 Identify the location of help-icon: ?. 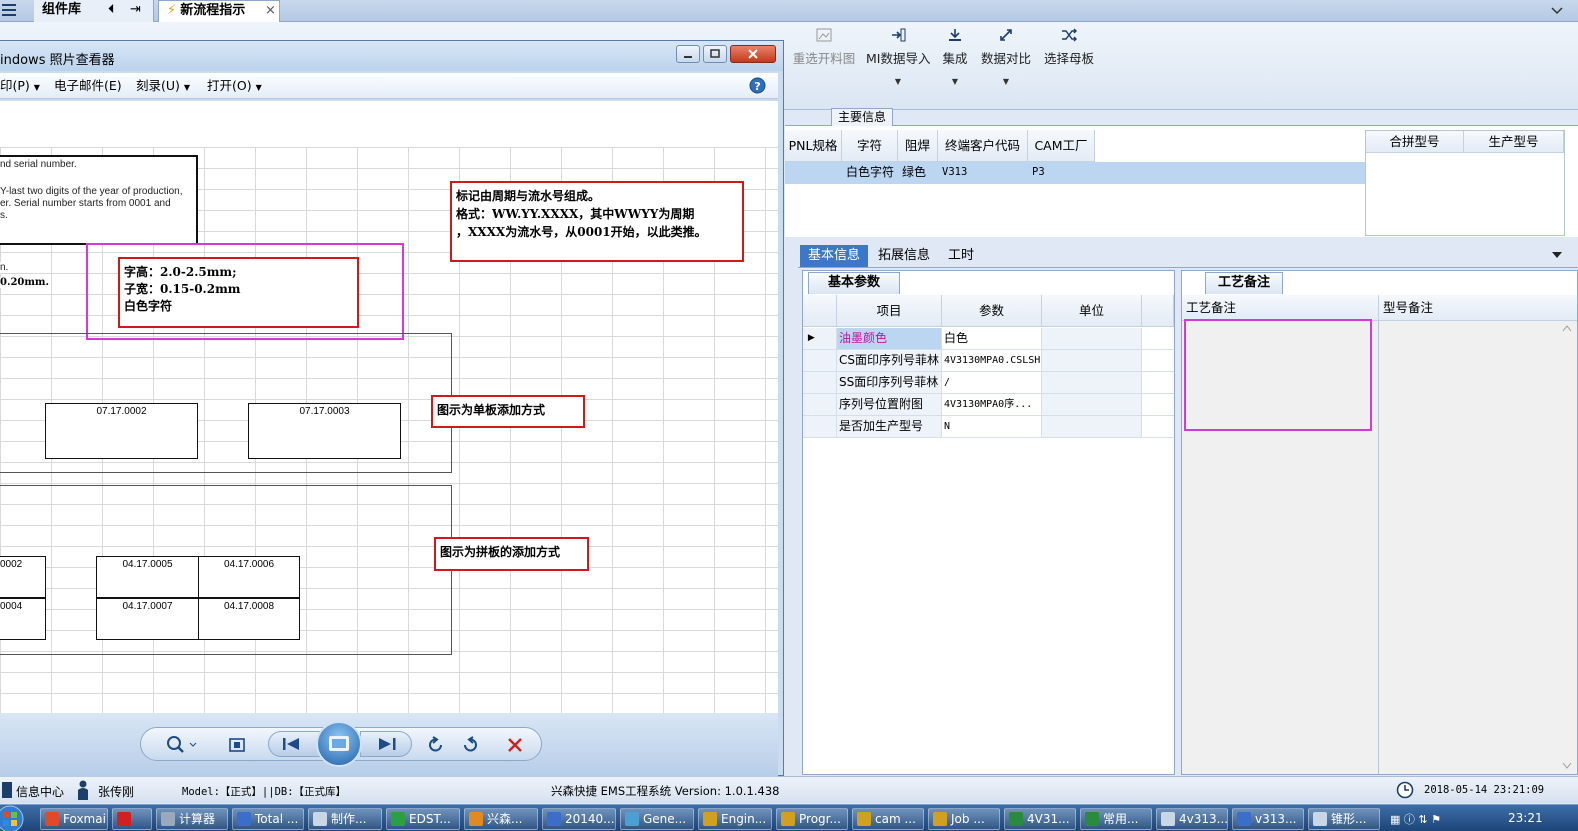
(757, 85).